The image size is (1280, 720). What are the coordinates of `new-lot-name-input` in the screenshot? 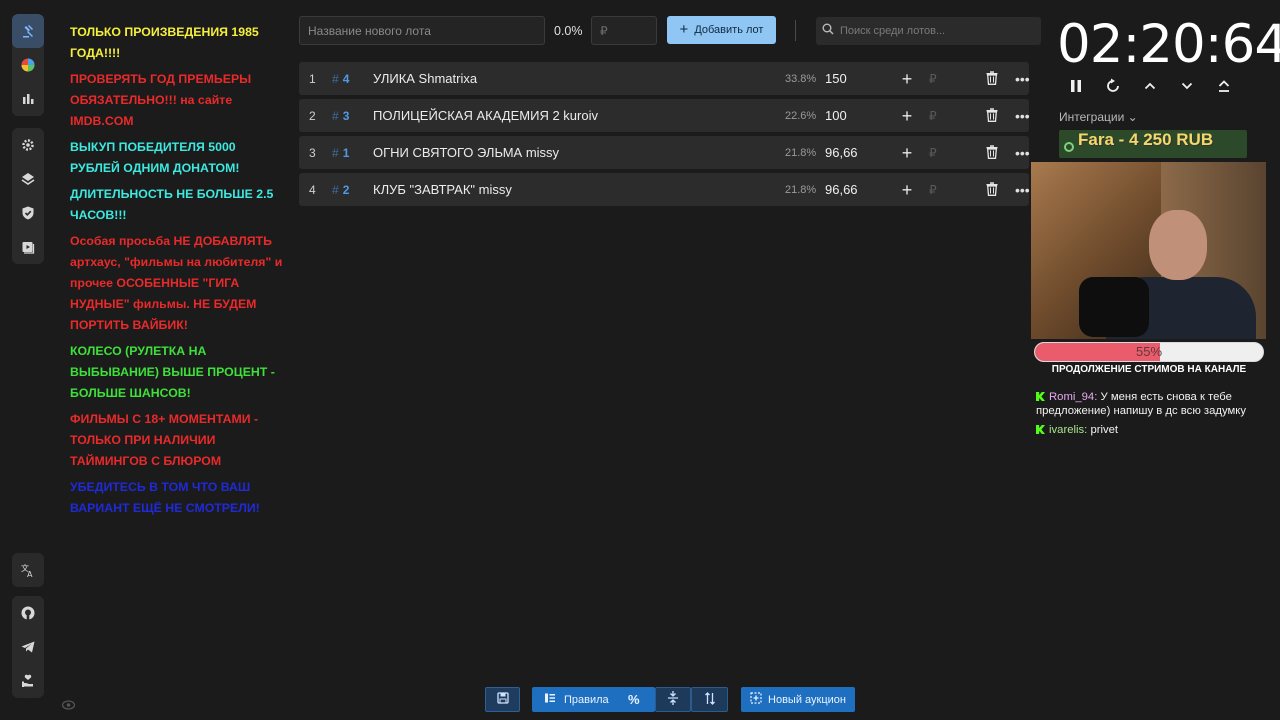 It's located at (422, 30).